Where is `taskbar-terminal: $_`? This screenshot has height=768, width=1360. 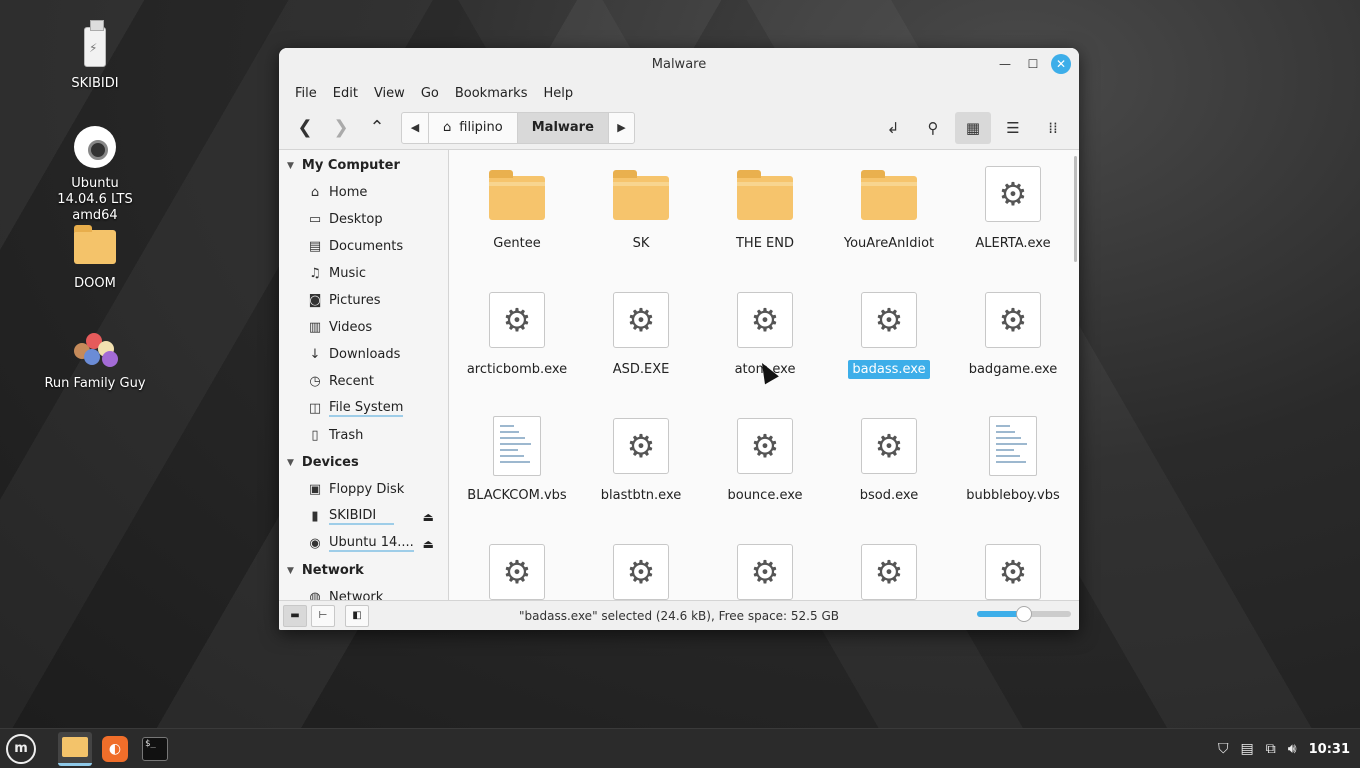 taskbar-terminal: $_ is located at coordinates (155, 749).